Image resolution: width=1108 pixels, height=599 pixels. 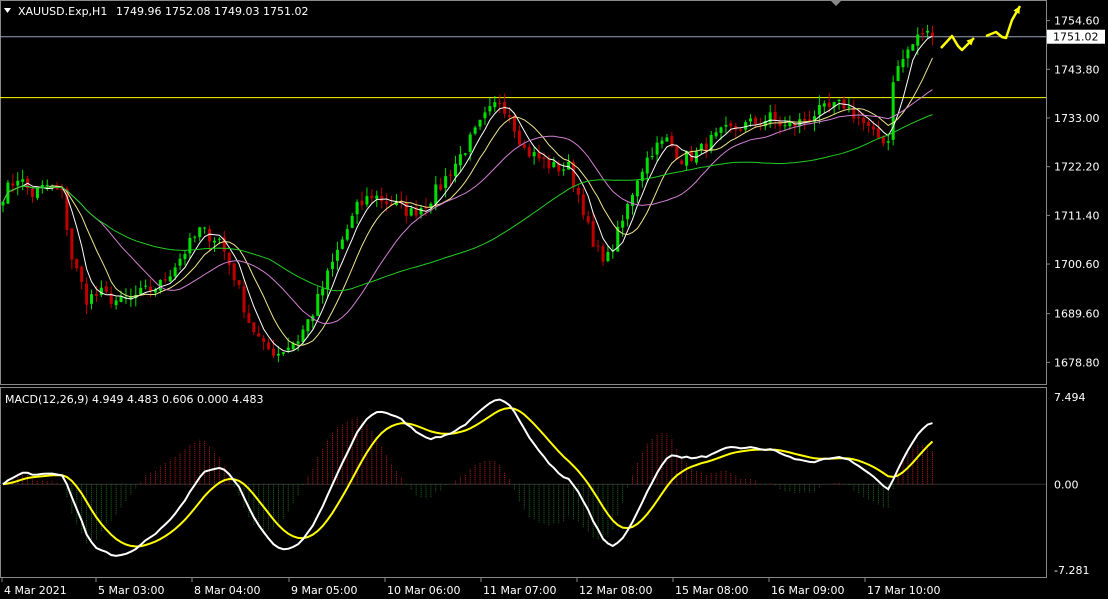 I want to click on ohlc-readout: 1749.96 1752.08 1749.03 1751.02, so click(x=212, y=11).